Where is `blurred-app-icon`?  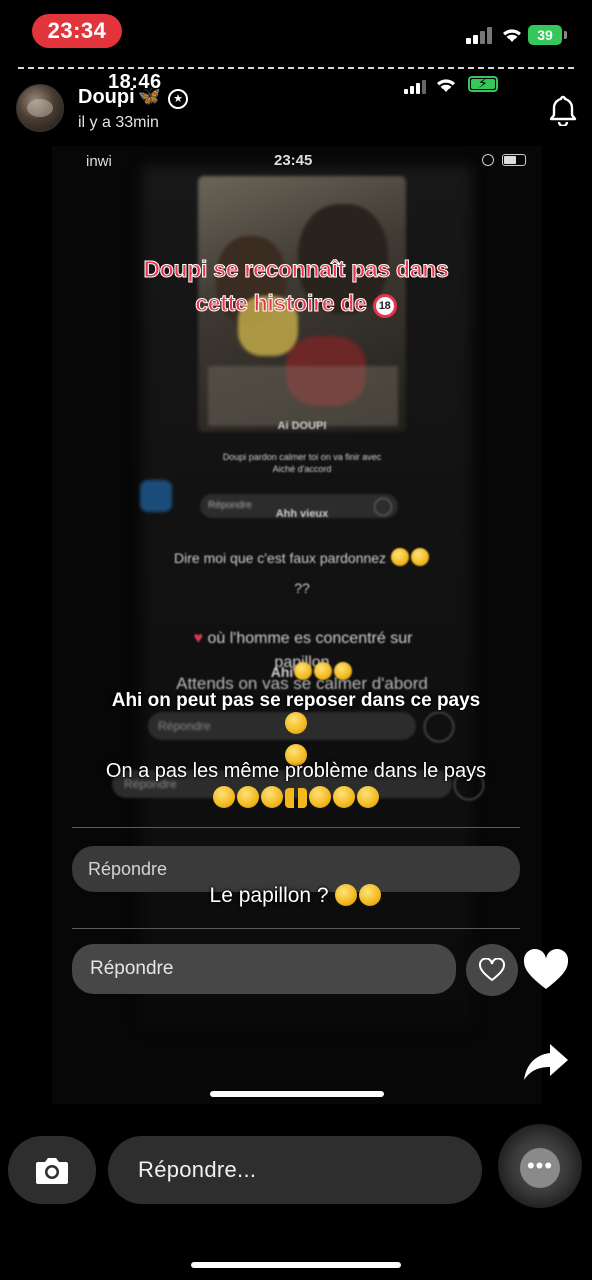
blurred-app-icon is located at coordinates (156, 496).